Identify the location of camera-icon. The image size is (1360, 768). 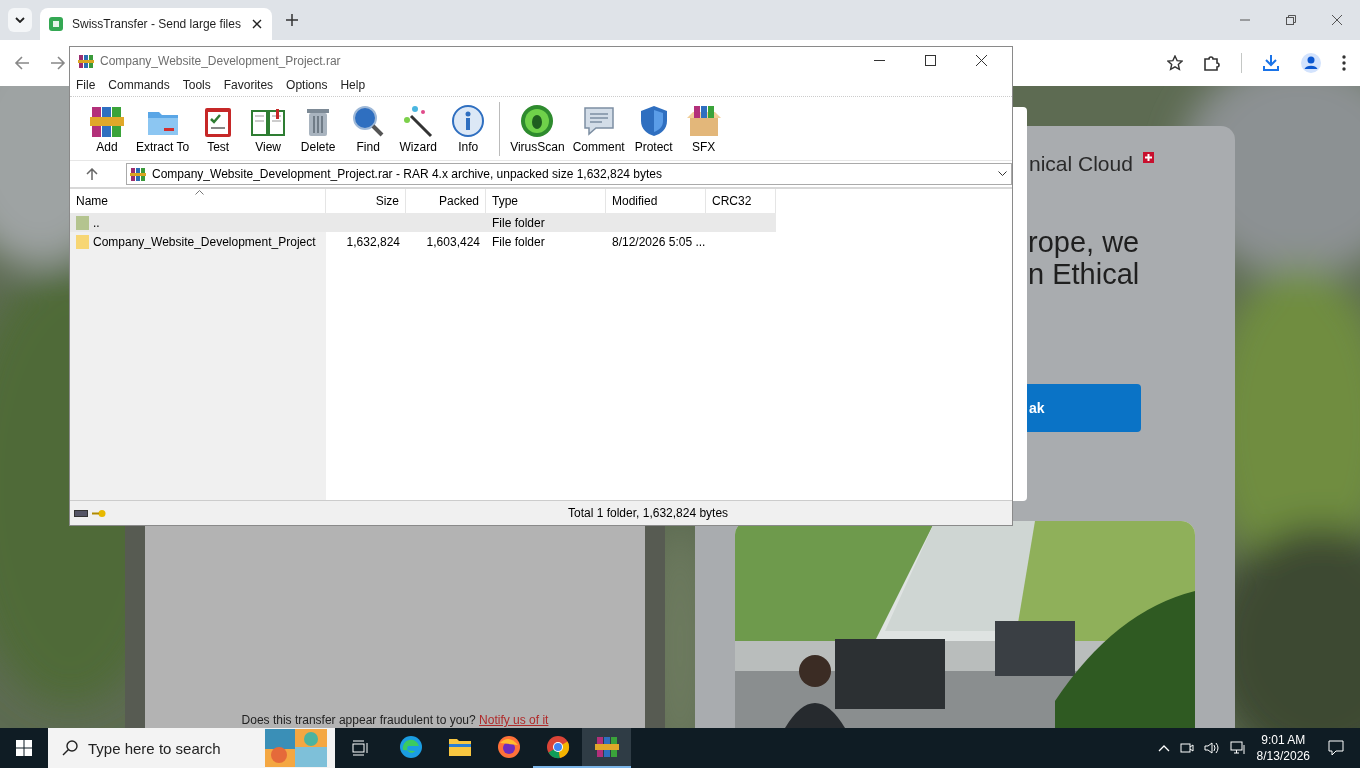
(1186, 748).